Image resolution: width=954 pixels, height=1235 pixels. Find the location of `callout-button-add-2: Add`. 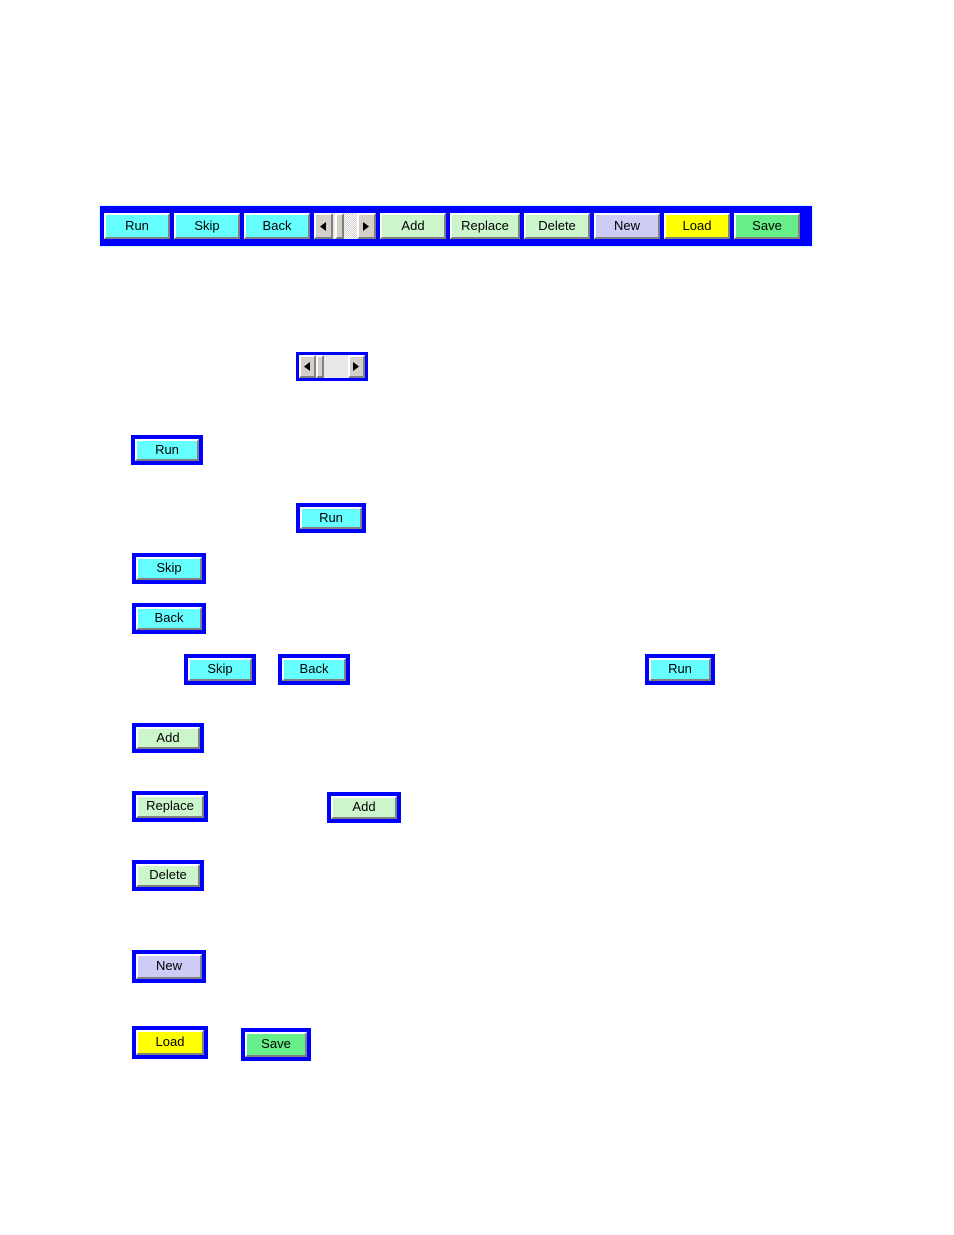

callout-button-add-2: Add is located at coordinates (364, 807).